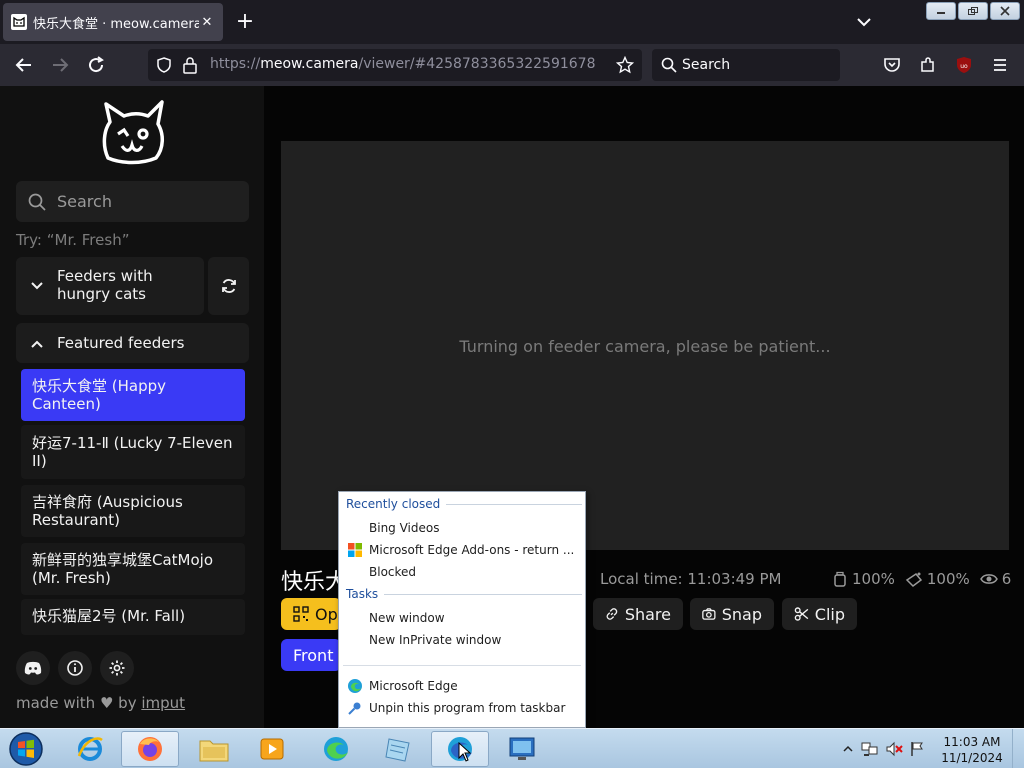 The image size is (1024, 768). What do you see at coordinates (706, 65) in the screenshot?
I see `web-search-placeholder: Search` at bounding box center [706, 65].